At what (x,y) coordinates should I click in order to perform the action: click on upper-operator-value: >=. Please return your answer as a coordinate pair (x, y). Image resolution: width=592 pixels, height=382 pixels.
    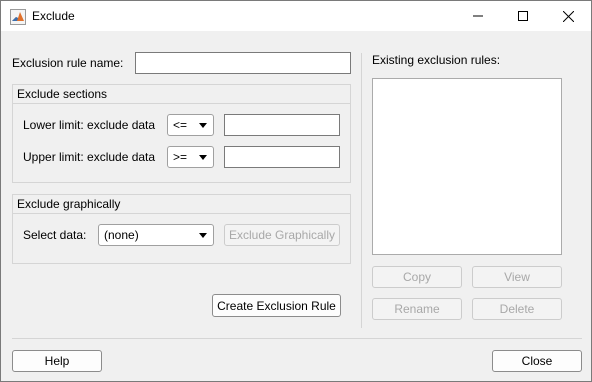
    Looking at the image, I should click on (180, 157).